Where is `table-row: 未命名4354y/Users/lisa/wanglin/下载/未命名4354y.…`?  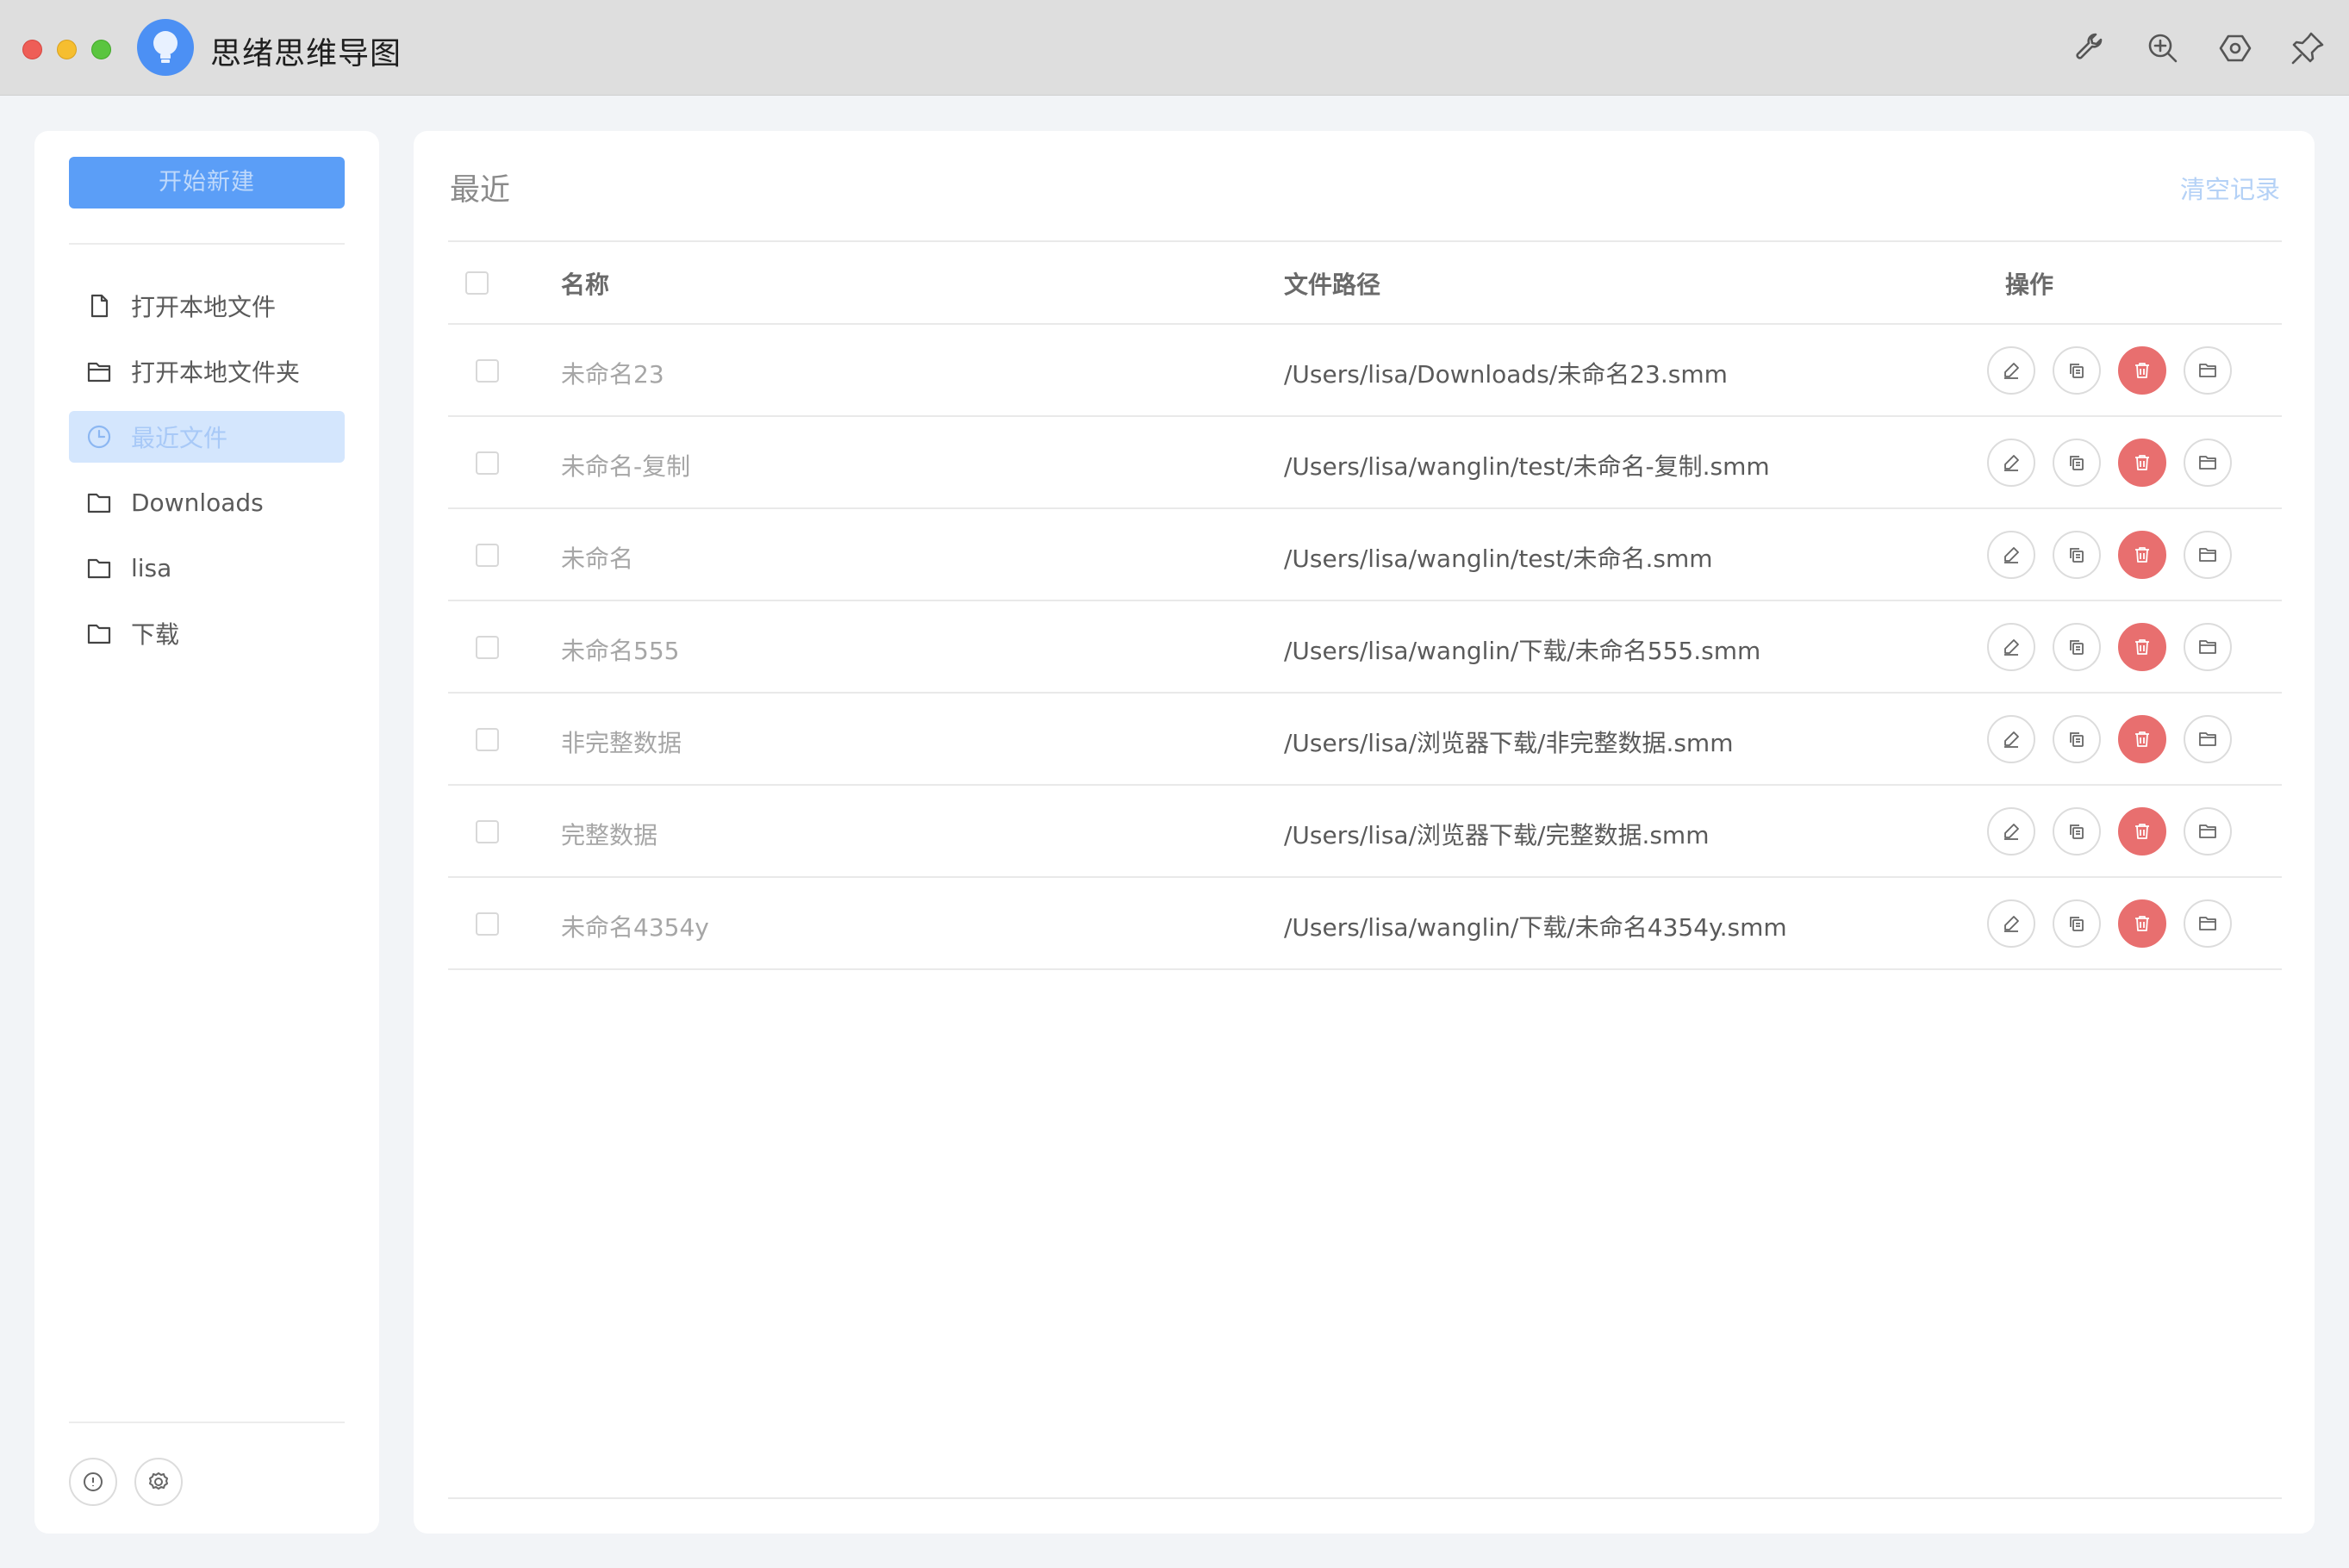 table-row: 未命名4354y/Users/lisa/wanglin/下载/未命名4354y.… is located at coordinates (1365, 924).